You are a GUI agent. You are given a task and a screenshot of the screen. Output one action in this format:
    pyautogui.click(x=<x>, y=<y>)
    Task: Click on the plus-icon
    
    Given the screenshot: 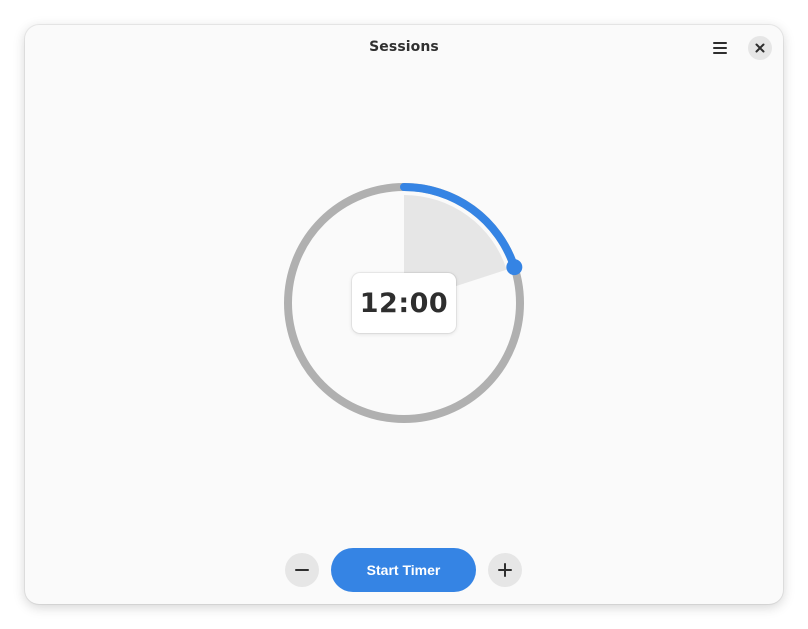 What is the action you would take?
    pyautogui.click(x=505, y=570)
    